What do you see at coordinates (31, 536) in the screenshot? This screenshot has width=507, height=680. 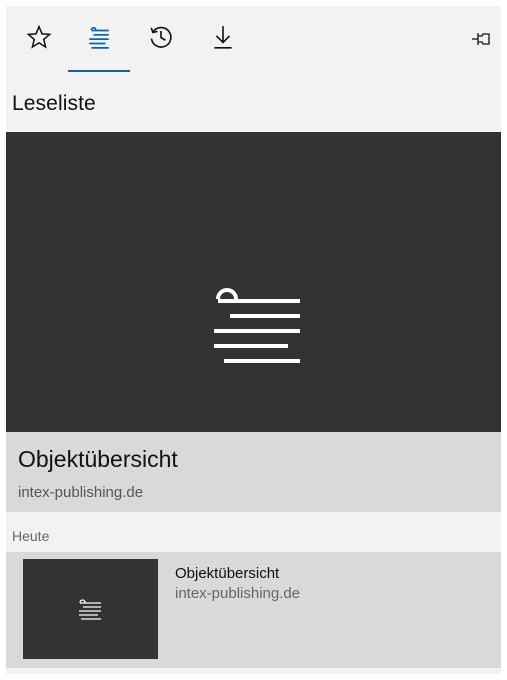 I see `group-label-today: Heute` at bounding box center [31, 536].